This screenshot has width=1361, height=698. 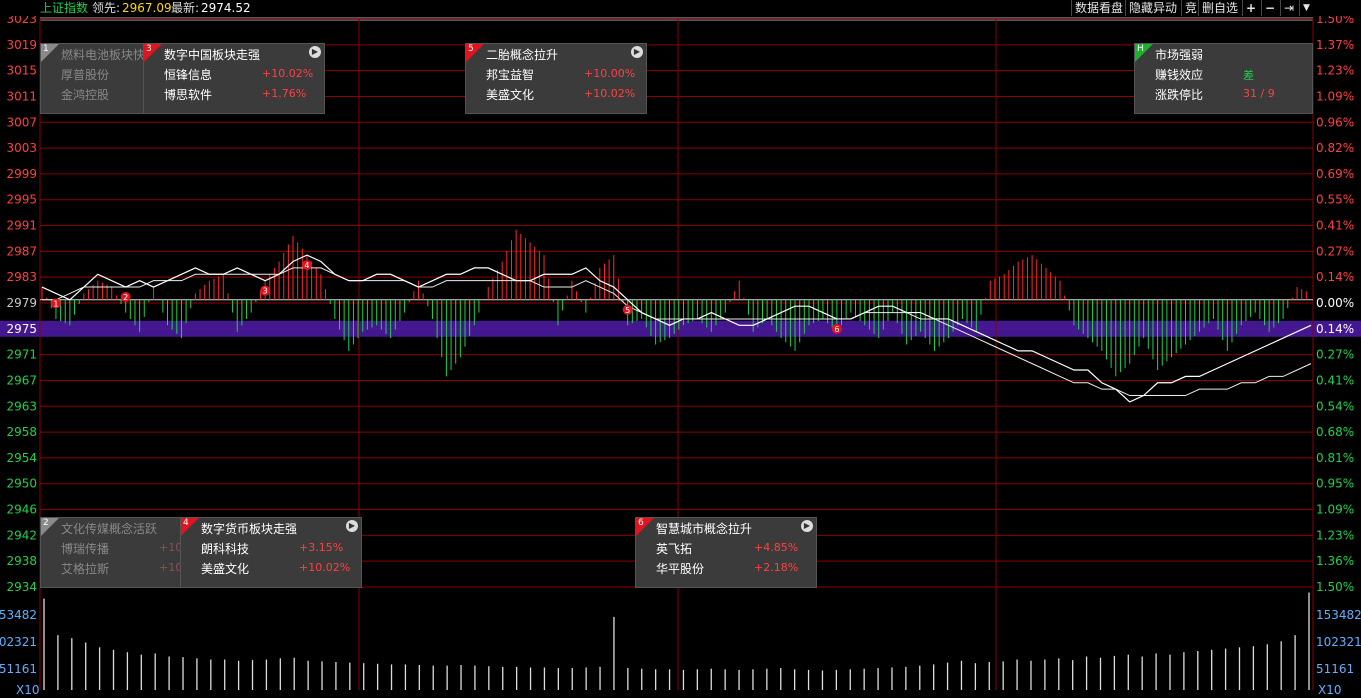 I want to click on popup-title: 数字货币板块走强, so click(x=249, y=529).